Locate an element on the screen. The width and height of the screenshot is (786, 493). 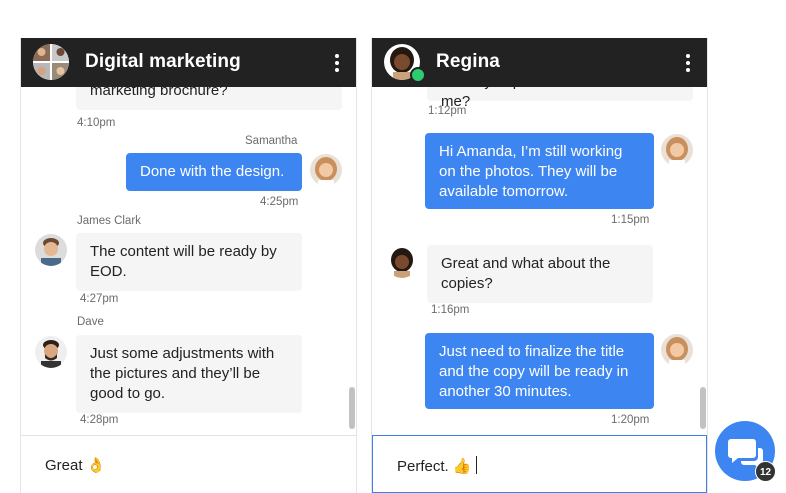
message-time: 4:25pm is located at coordinates (279, 202).